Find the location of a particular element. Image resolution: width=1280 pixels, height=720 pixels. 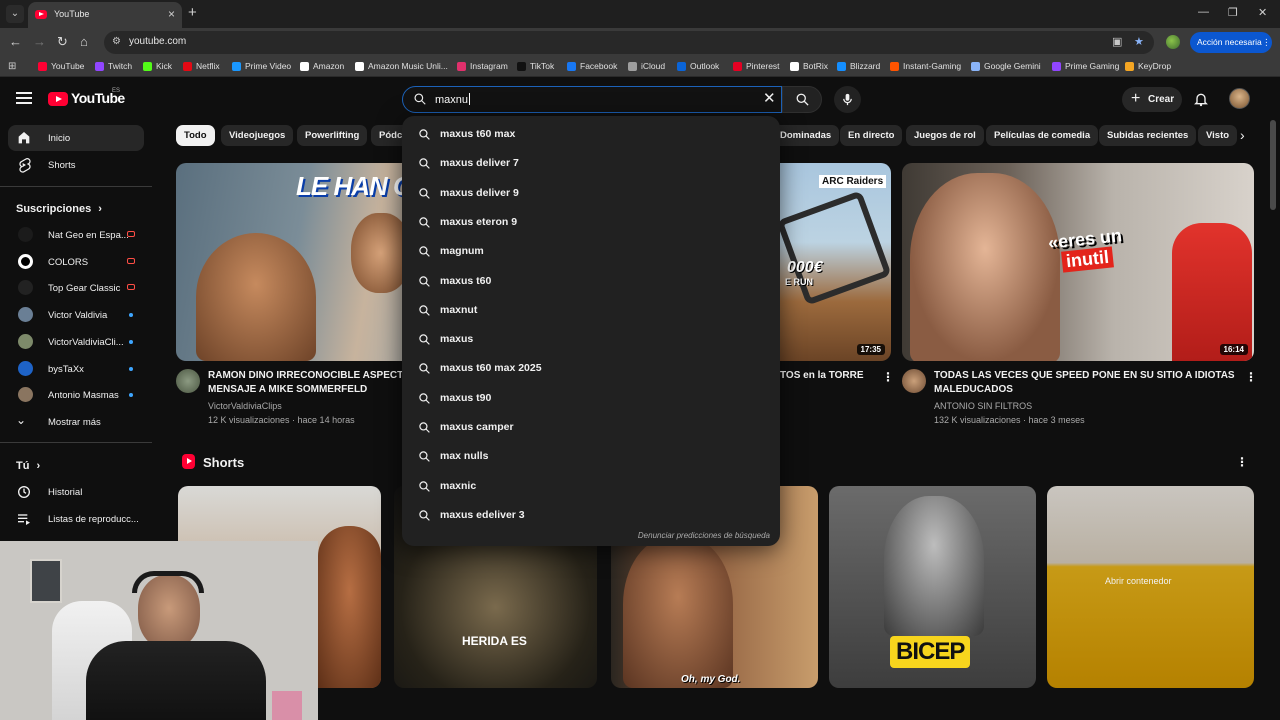

forward-icon: → is located at coordinates (39, 42).